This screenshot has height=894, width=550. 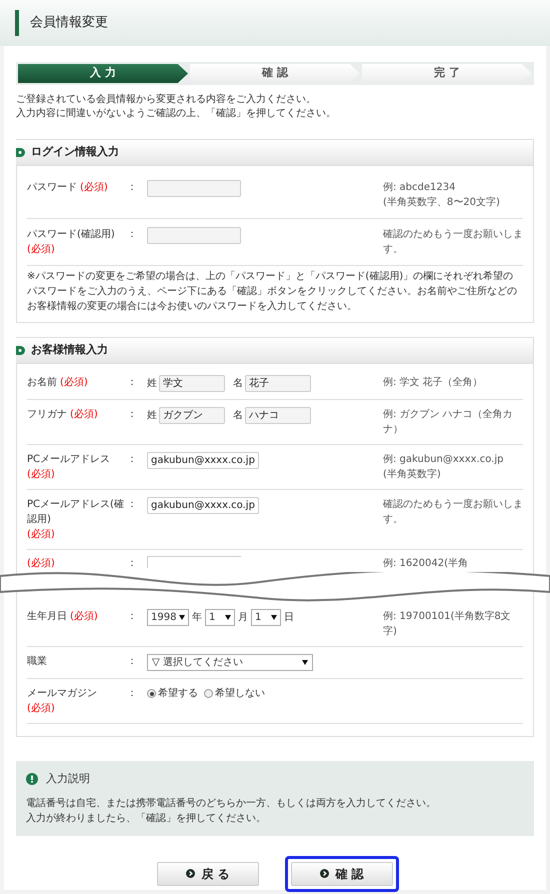 I want to click on section-header: お客様情報入力, so click(x=274, y=351).